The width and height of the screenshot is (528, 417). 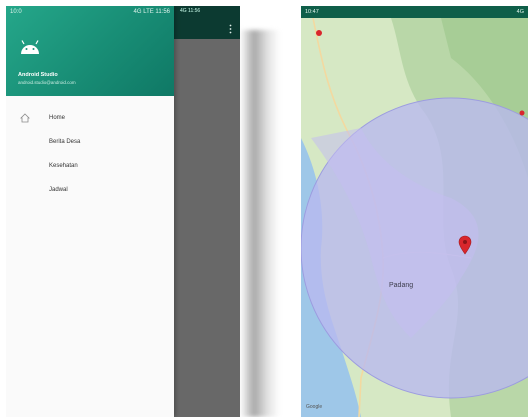 I want to click on menu-item-label: Jadwal, so click(x=58, y=190).